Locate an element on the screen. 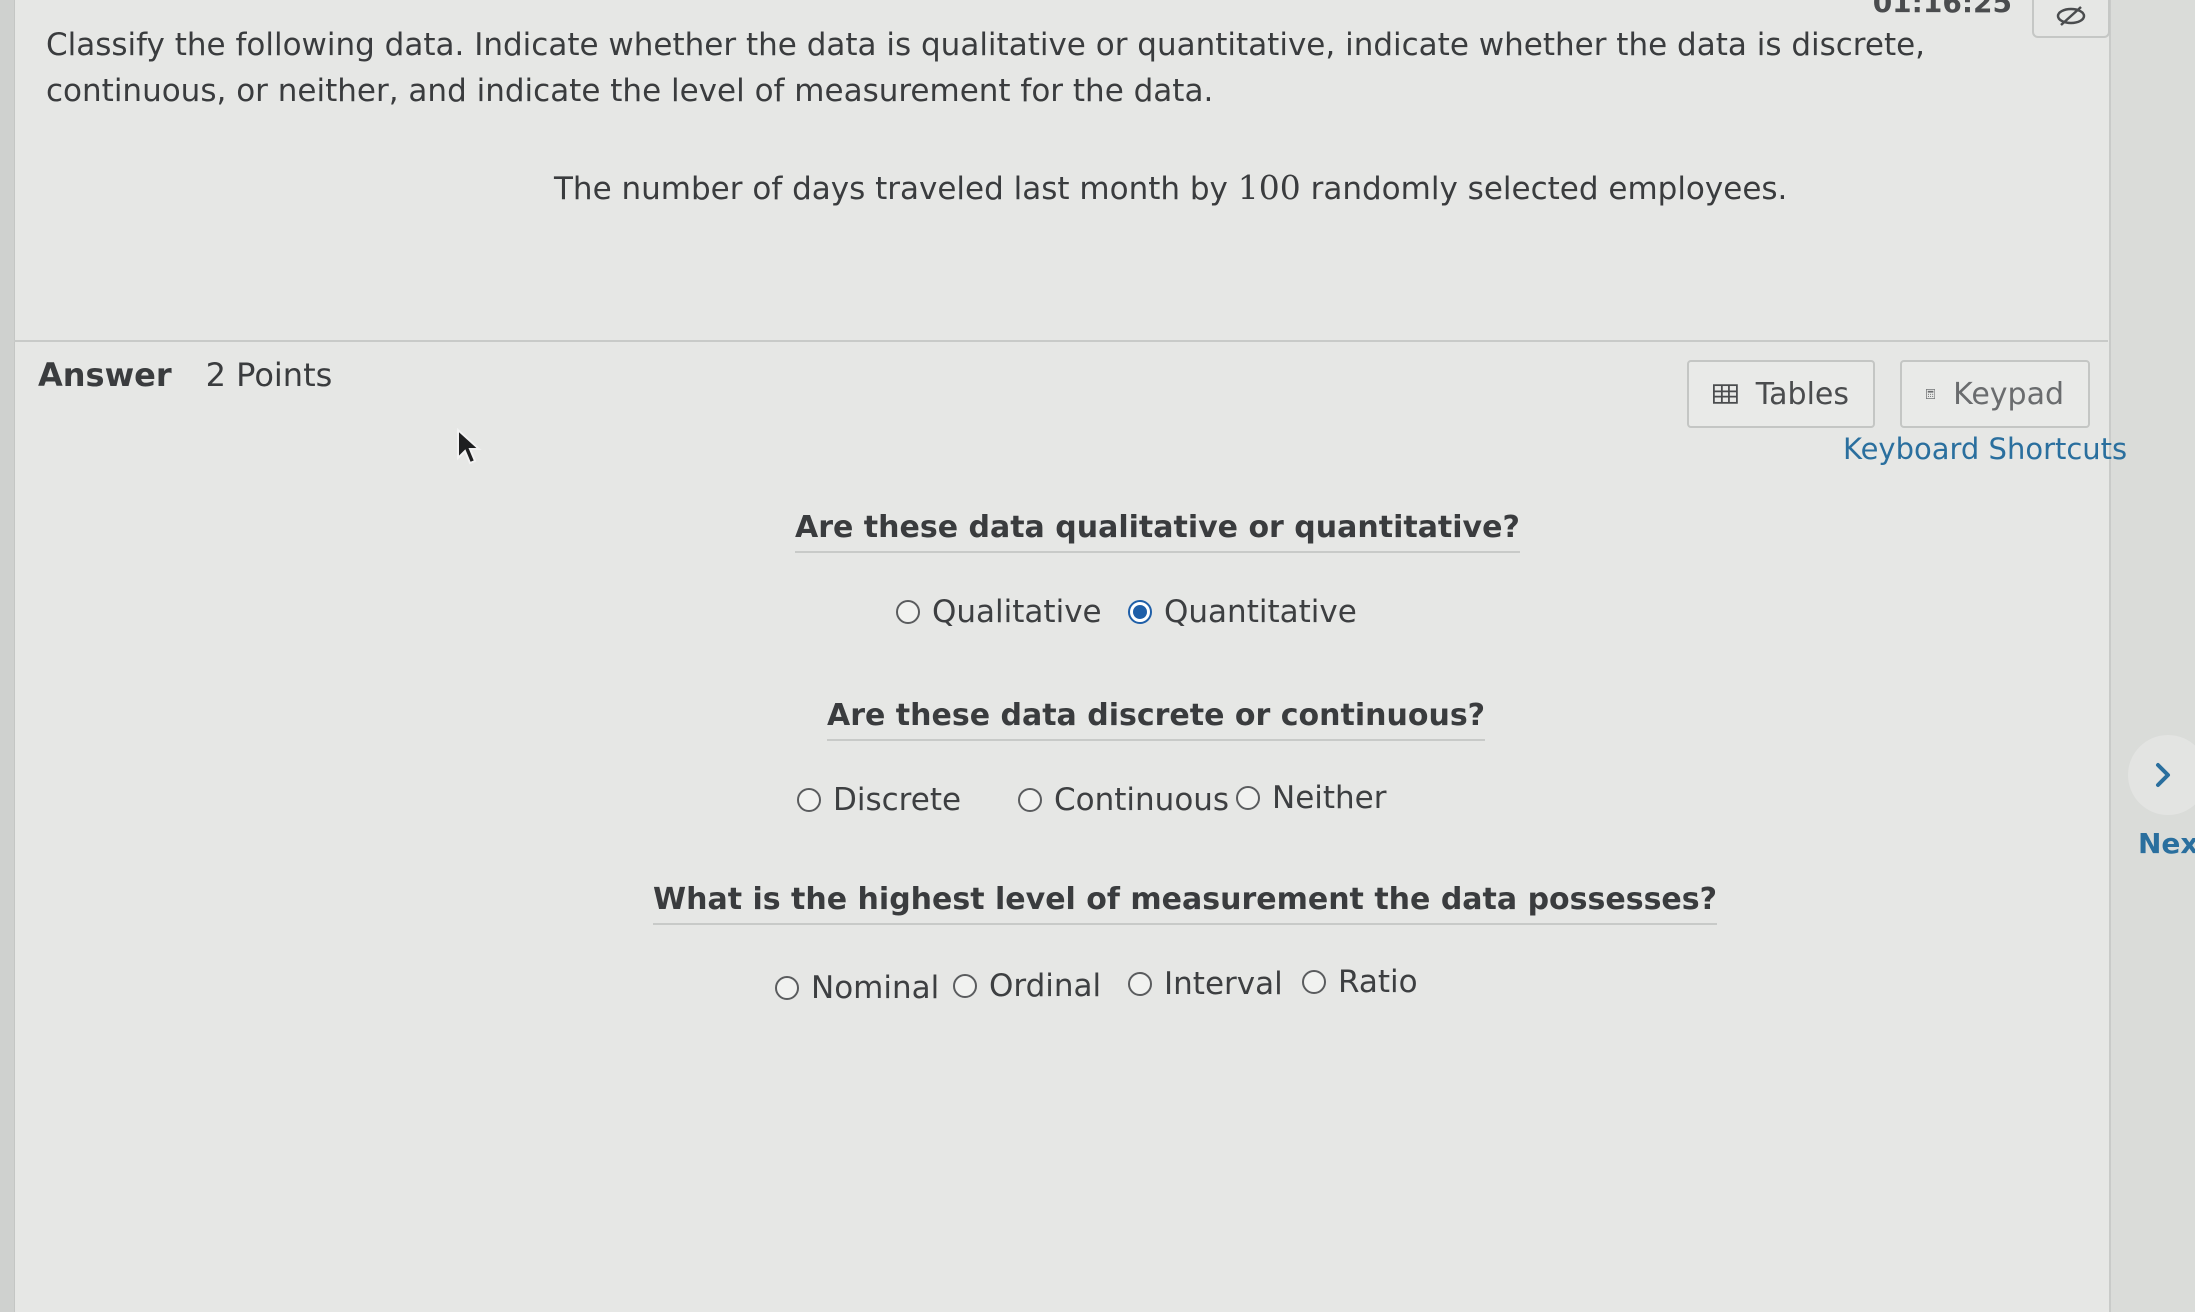 This screenshot has width=2195, height=1312. mouse-cursor-icon is located at coordinates (469, 446).